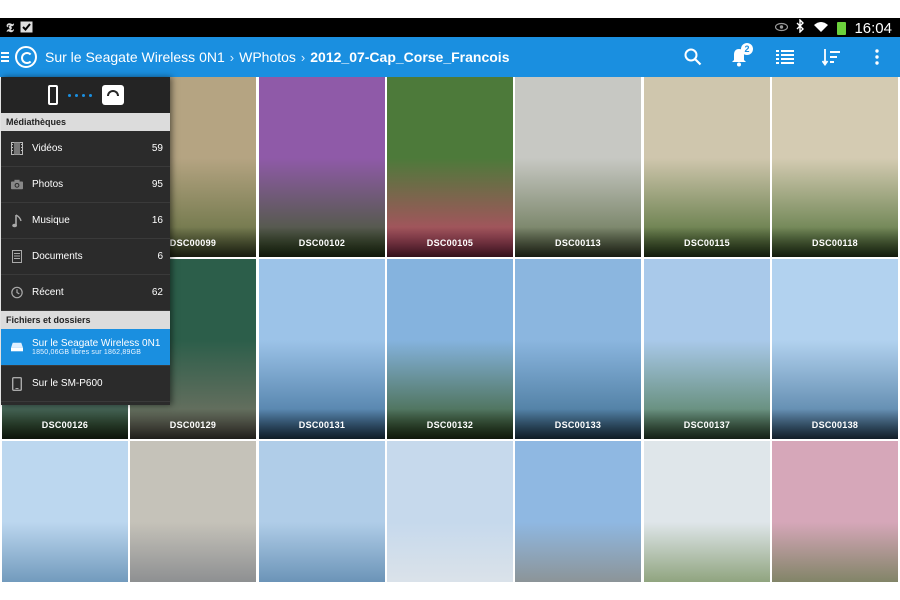 This screenshot has width=900, height=600. Describe the element at coordinates (835, 425) in the screenshot. I see `photo-filename: DSC00138` at that location.